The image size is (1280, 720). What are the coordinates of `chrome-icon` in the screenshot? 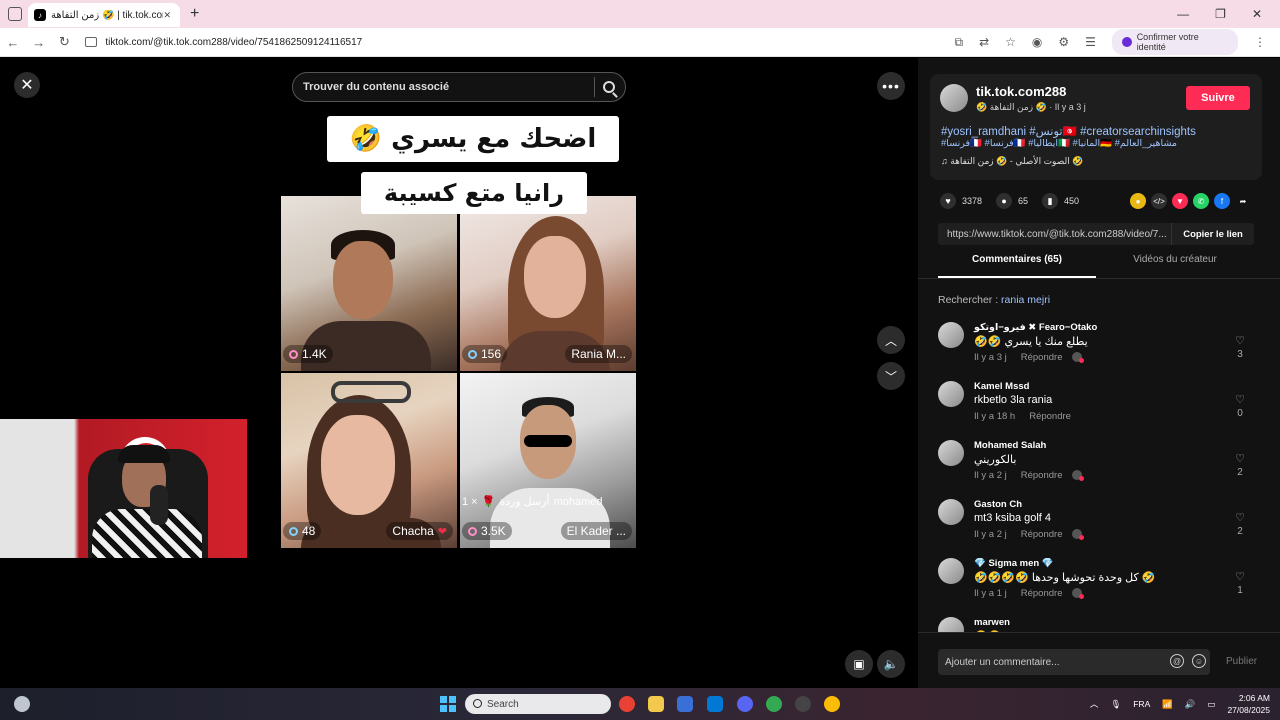 It's located at (627, 704).